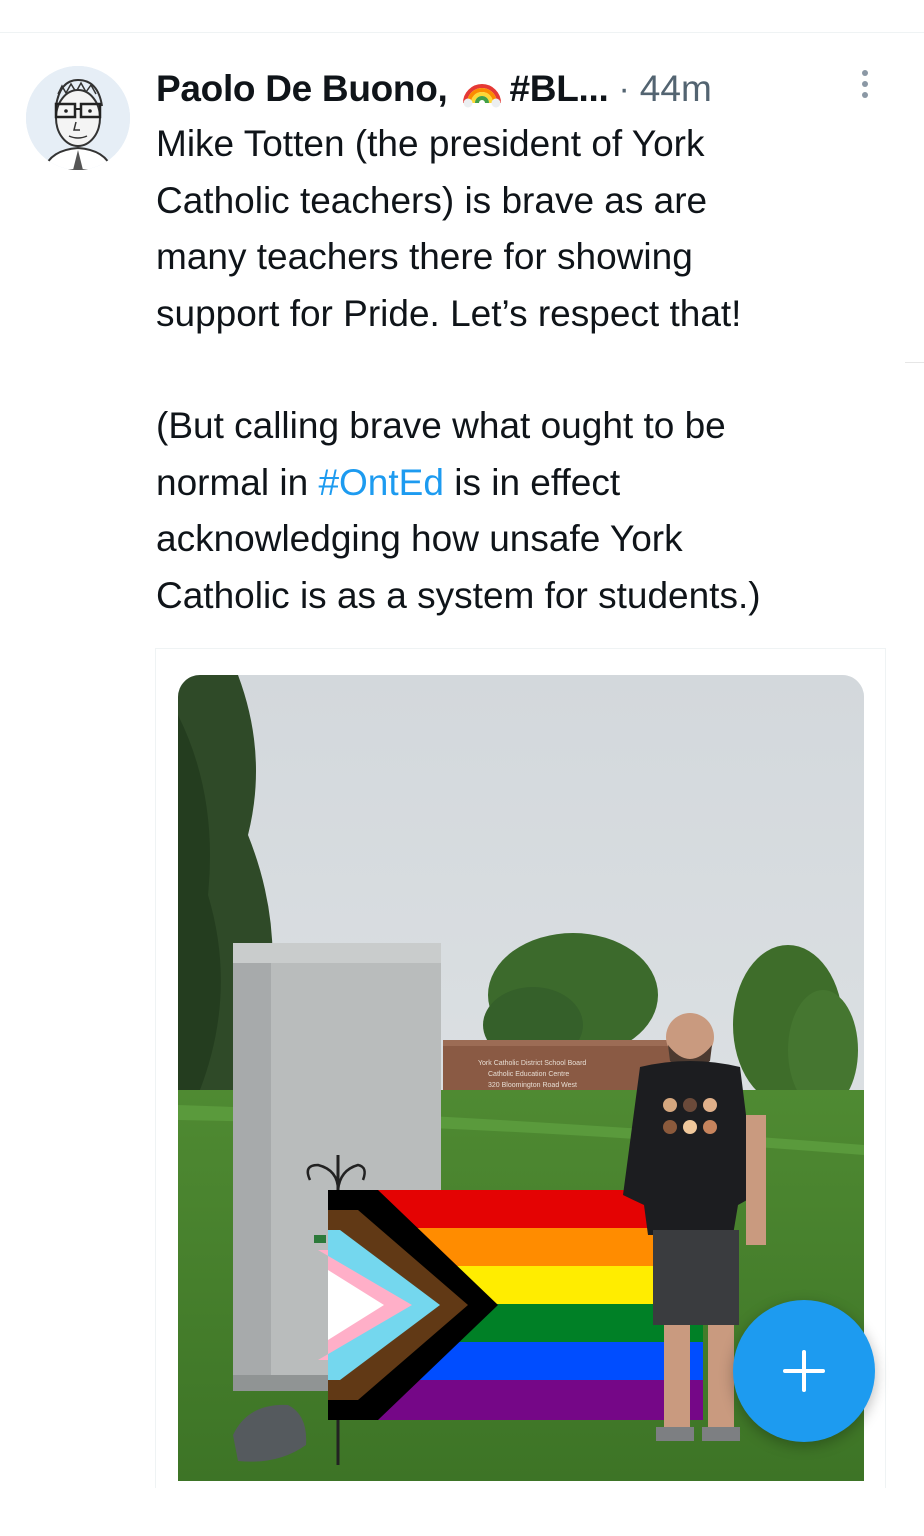 Image resolution: width=924 pixels, height=1536 pixels. Describe the element at coordinates (302, 89) in the screenshot. I see `author-name: Paolo De Buono,` at that location.